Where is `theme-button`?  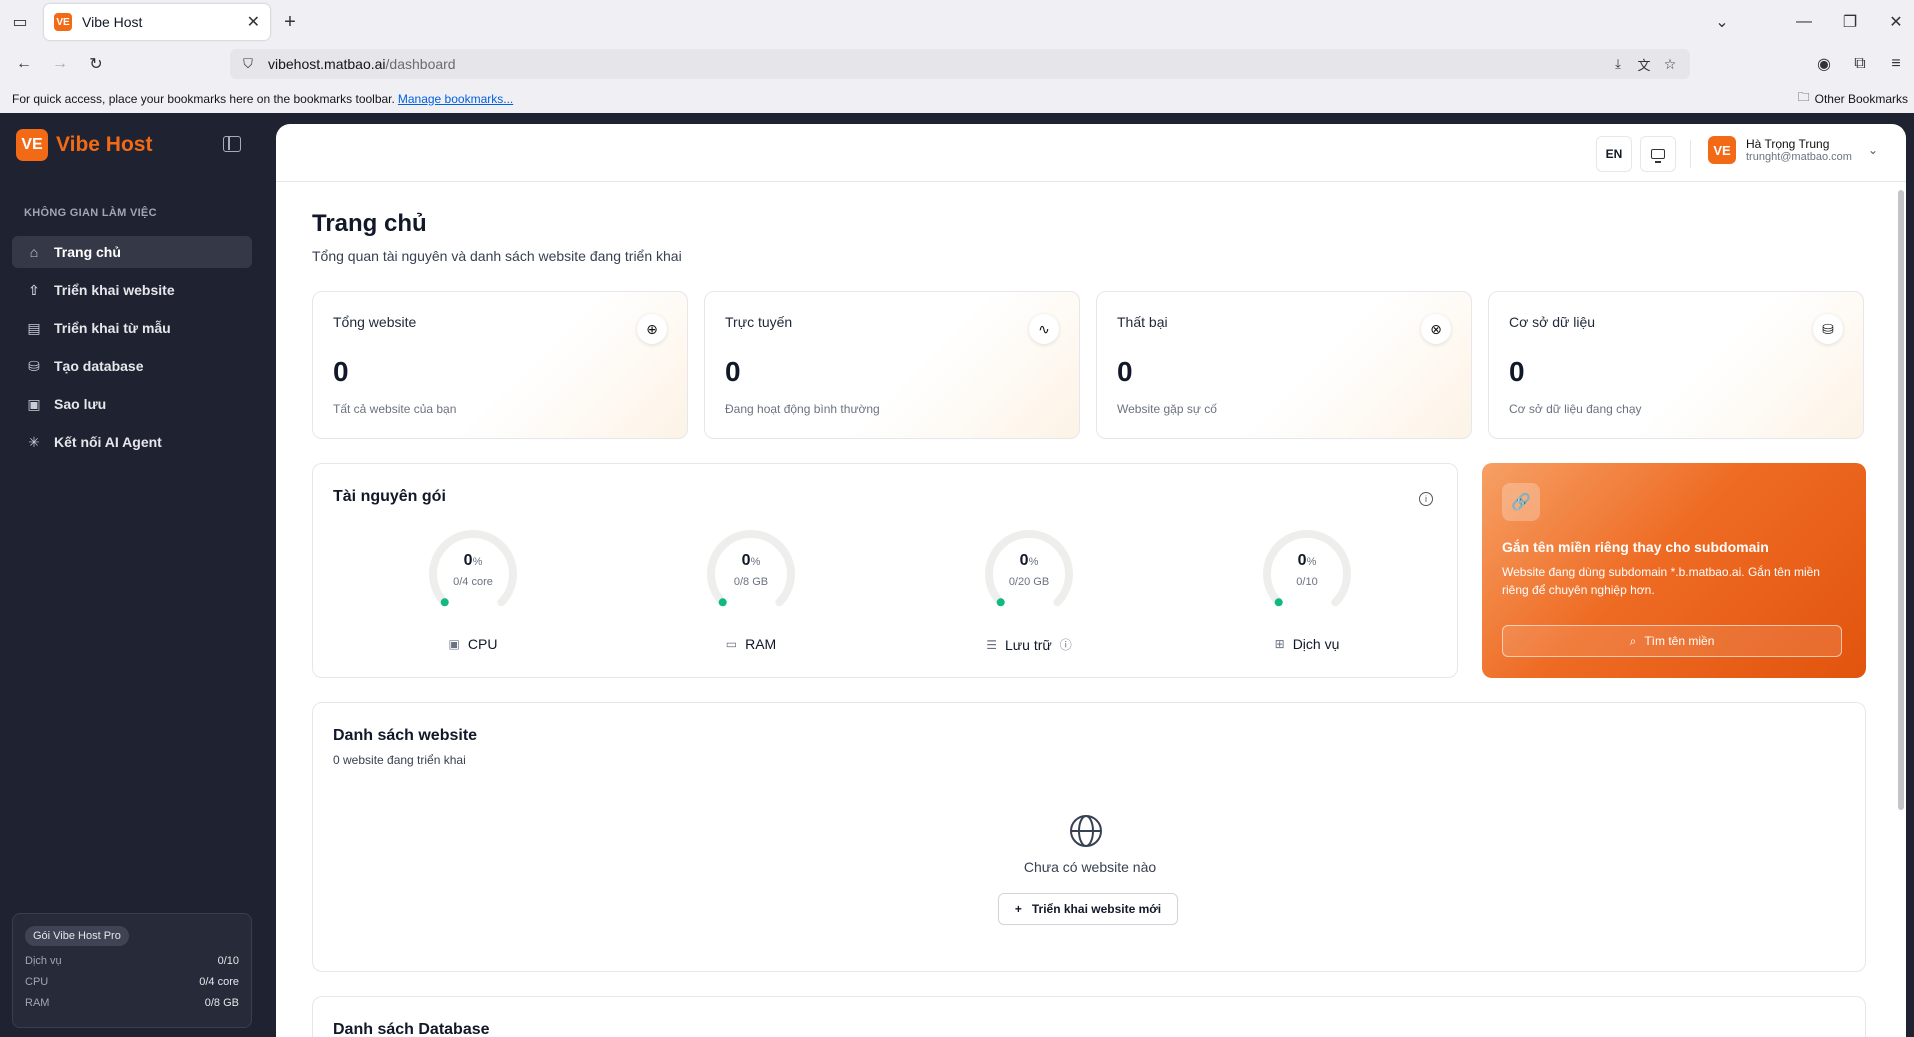
theme-button is located at coordinates (1658, 154).